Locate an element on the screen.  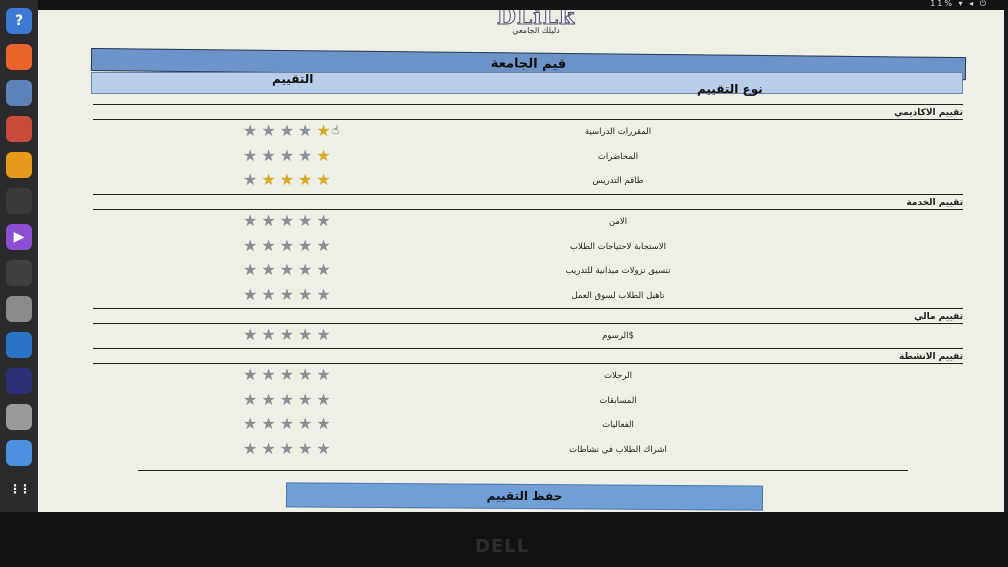
chrome-icon is located at coordinates (19, 453).